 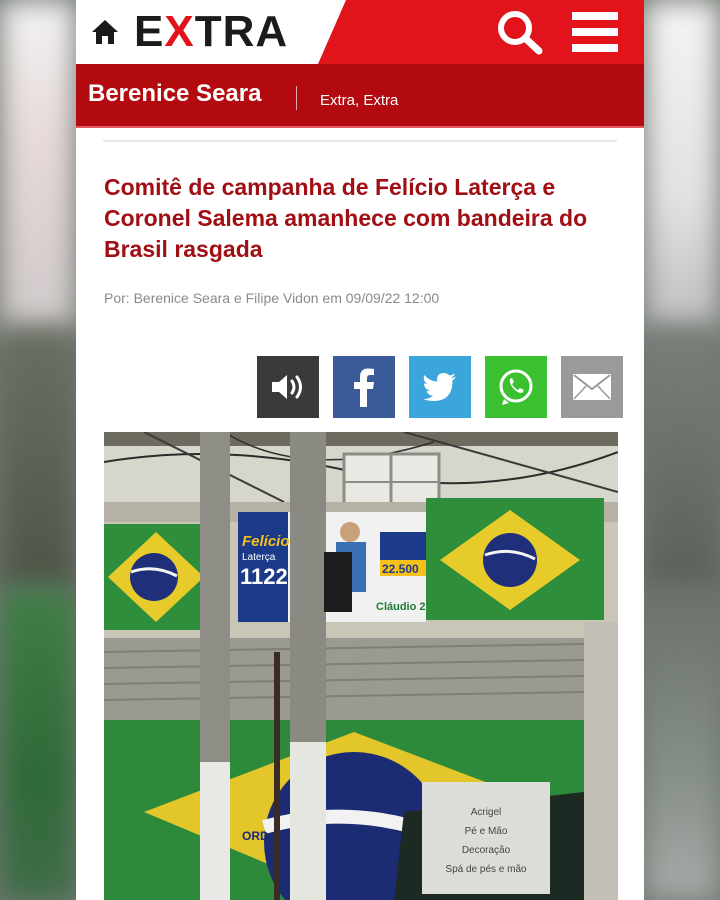 I want to click on banner-name2-text: Laterça, so click(x=259, y=557).